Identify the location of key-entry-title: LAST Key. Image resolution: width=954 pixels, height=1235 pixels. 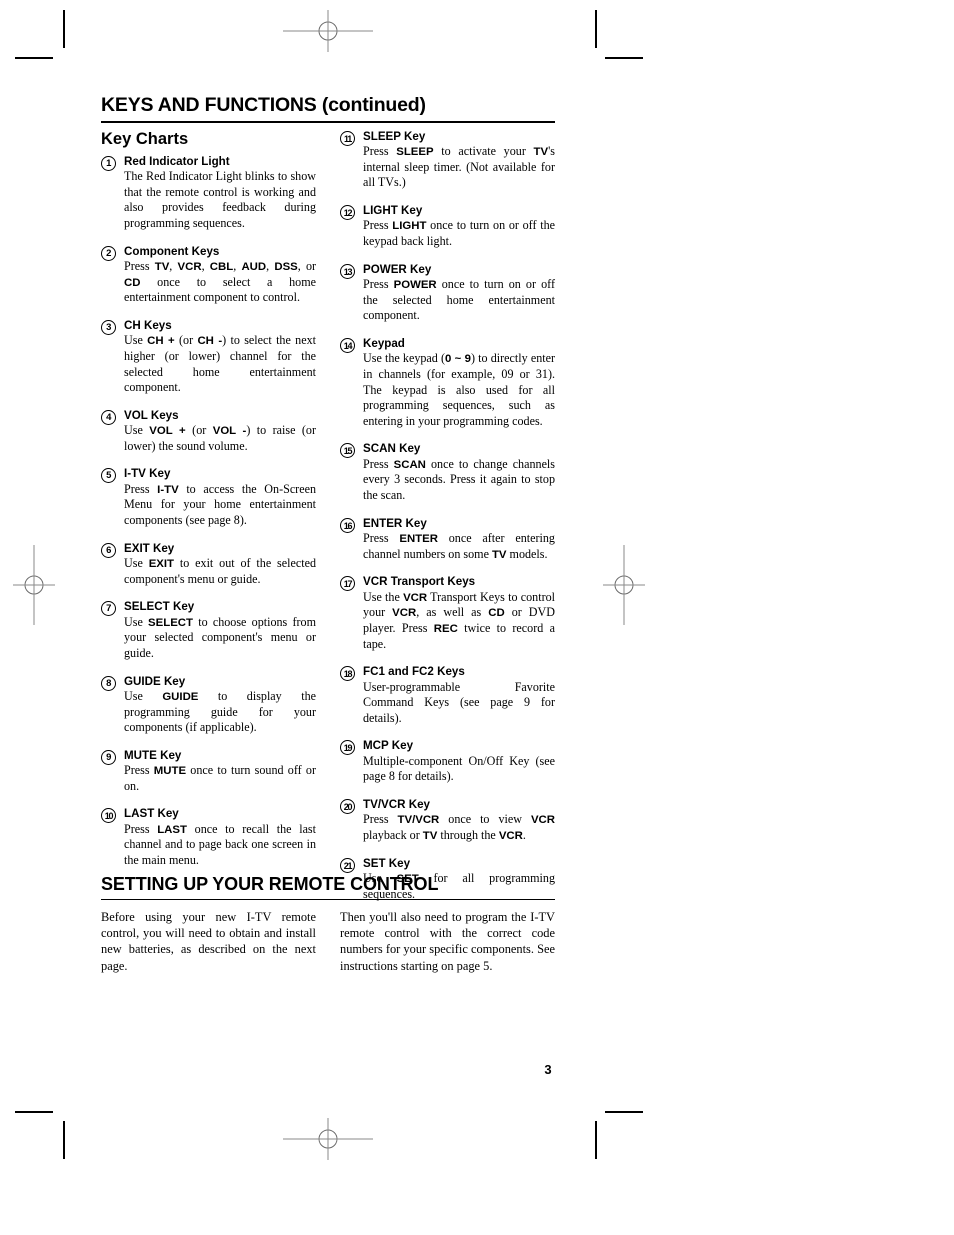
(151, 814).